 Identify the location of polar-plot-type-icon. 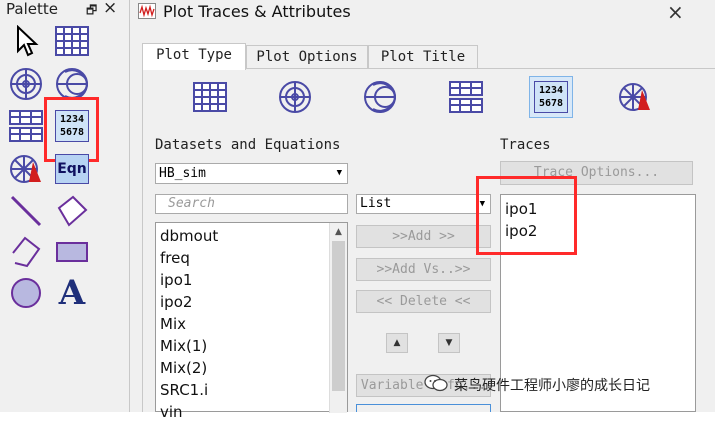
(295, 97).